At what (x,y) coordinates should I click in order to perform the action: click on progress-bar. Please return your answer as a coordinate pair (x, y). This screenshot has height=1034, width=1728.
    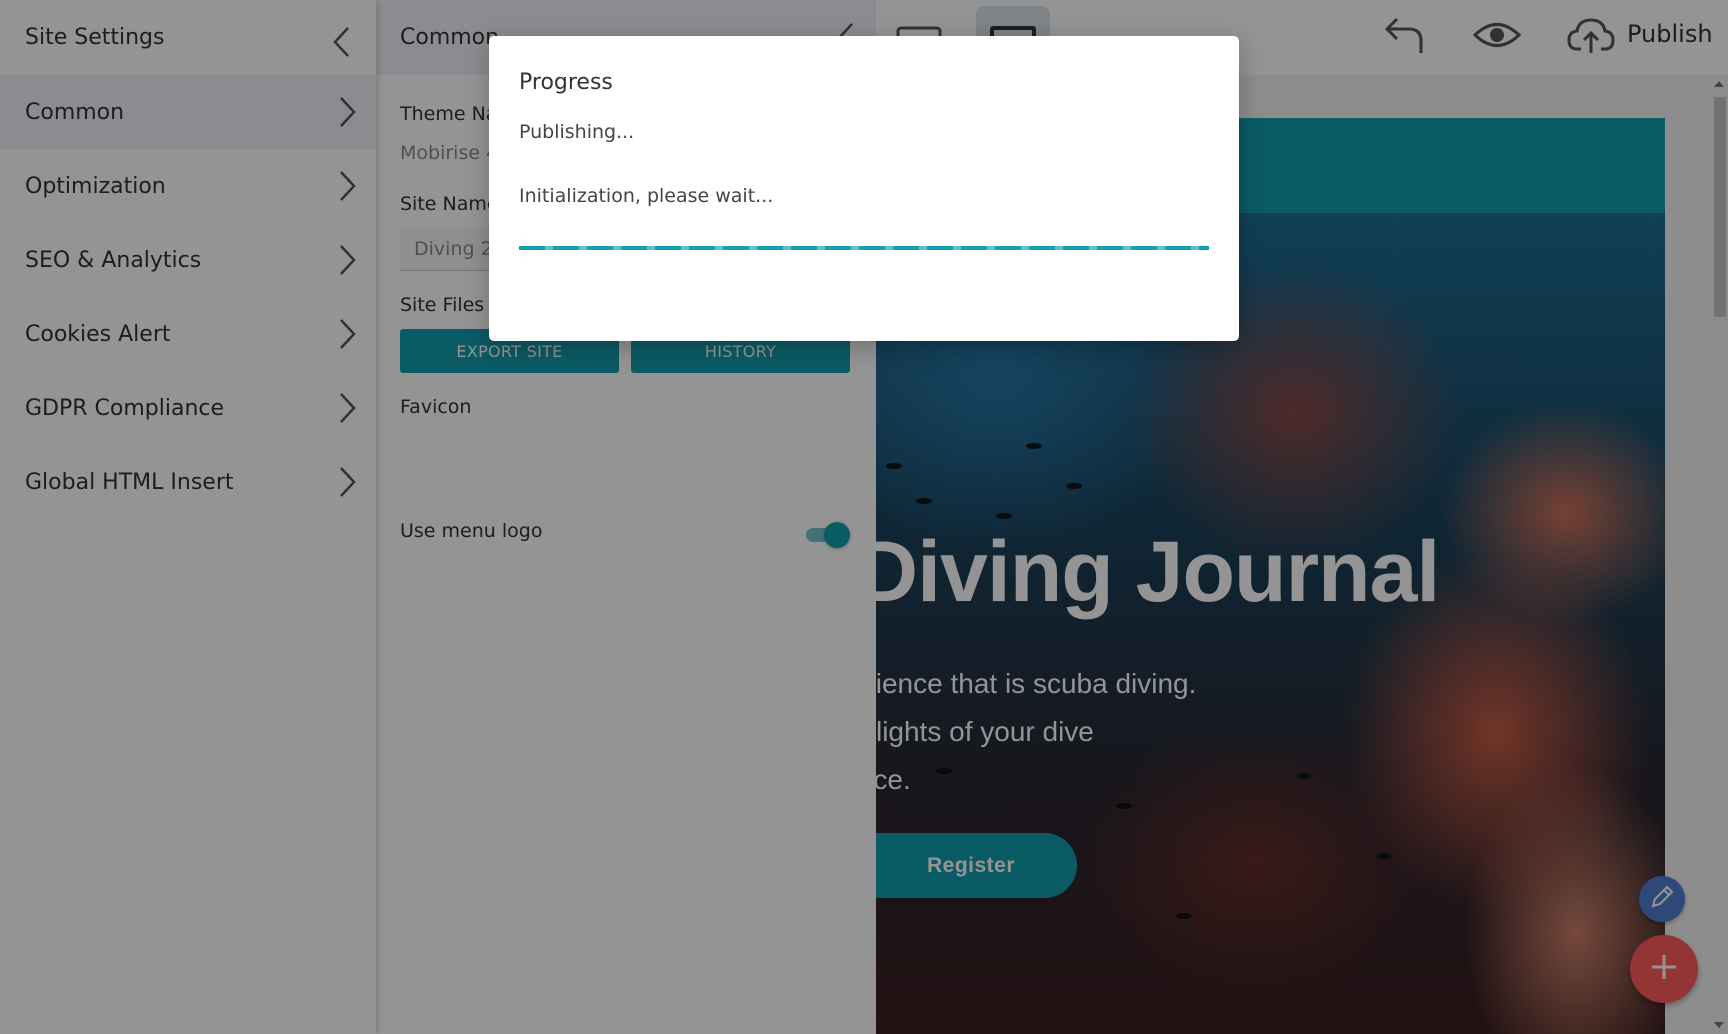
    Looking at the image, I should click on (864, 248).